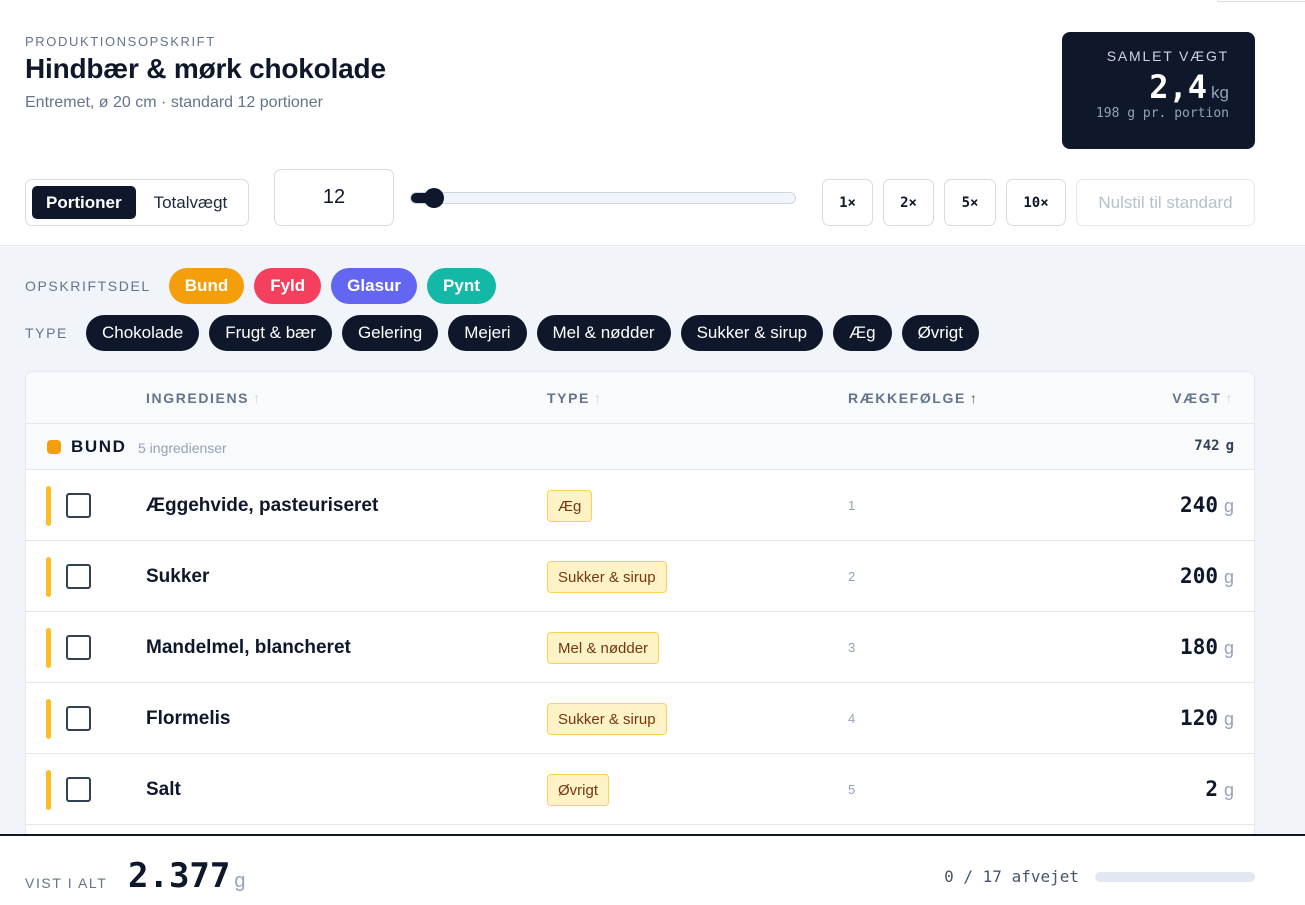  Describe the element at coordinates (1220, 92) in the screenshot. I see `total-weight-unit: kg` at that location.